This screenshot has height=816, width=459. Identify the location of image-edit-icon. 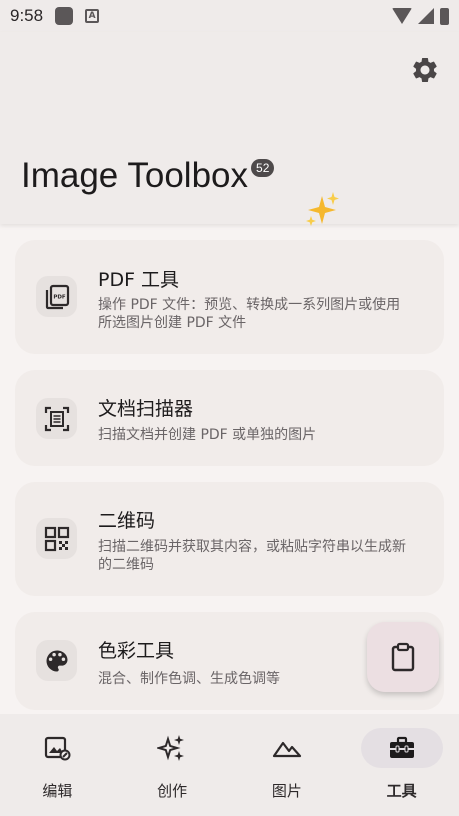
(58, 748).